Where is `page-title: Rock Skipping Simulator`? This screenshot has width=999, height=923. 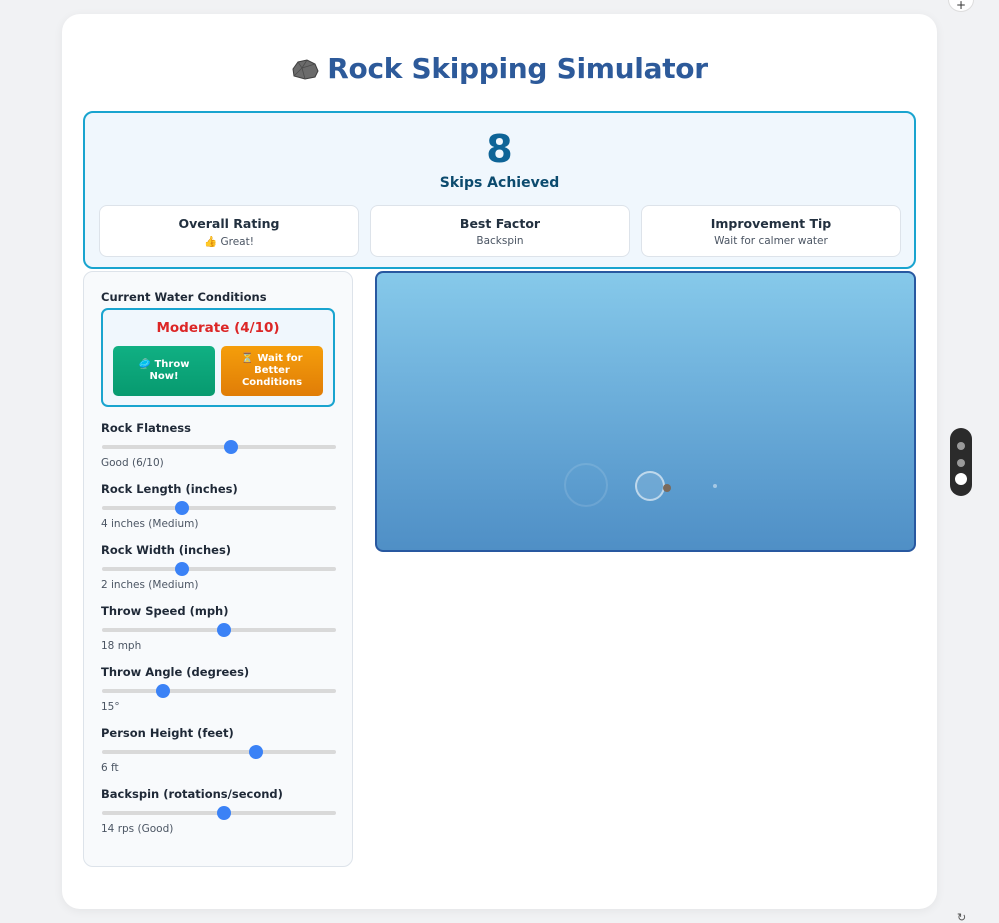 page-title: Rock Skipping Simulator is located at coordinates (499, 68).